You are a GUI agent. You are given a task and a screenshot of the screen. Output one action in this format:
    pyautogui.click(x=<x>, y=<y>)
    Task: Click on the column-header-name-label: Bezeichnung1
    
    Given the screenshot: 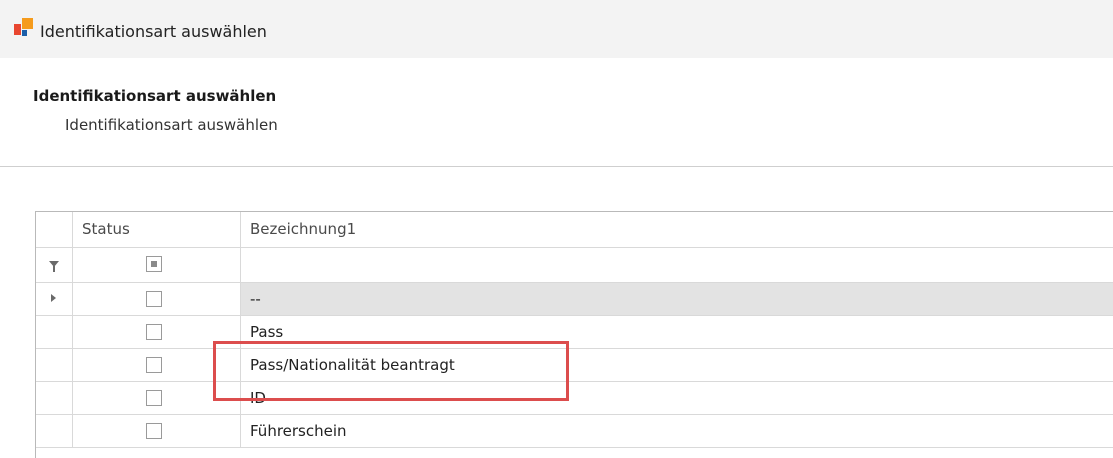 What is the action you would take?
    pyautogui.click(x=303, y=229)
    